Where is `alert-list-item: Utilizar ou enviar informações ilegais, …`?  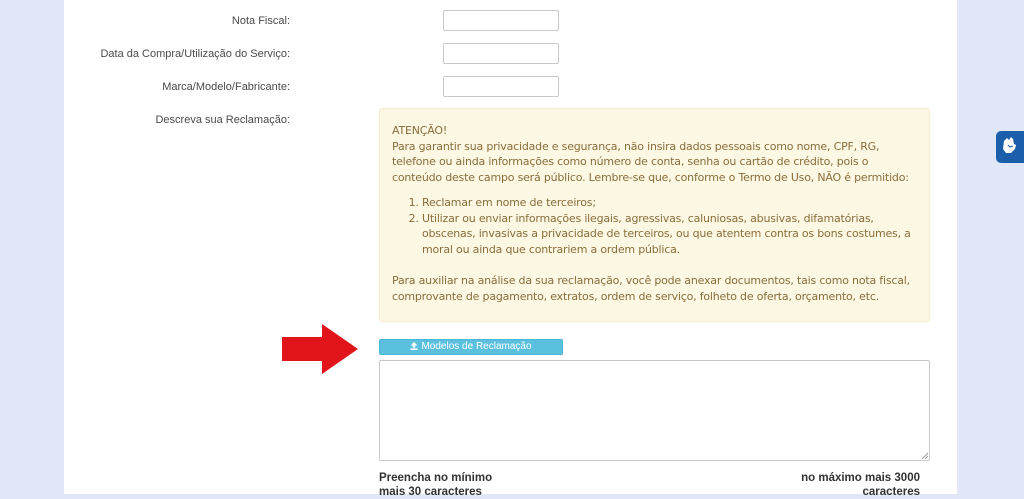 alert-list-item: Utilizar ou enviar informações ilegais, … is located at coordinates (669, 234).